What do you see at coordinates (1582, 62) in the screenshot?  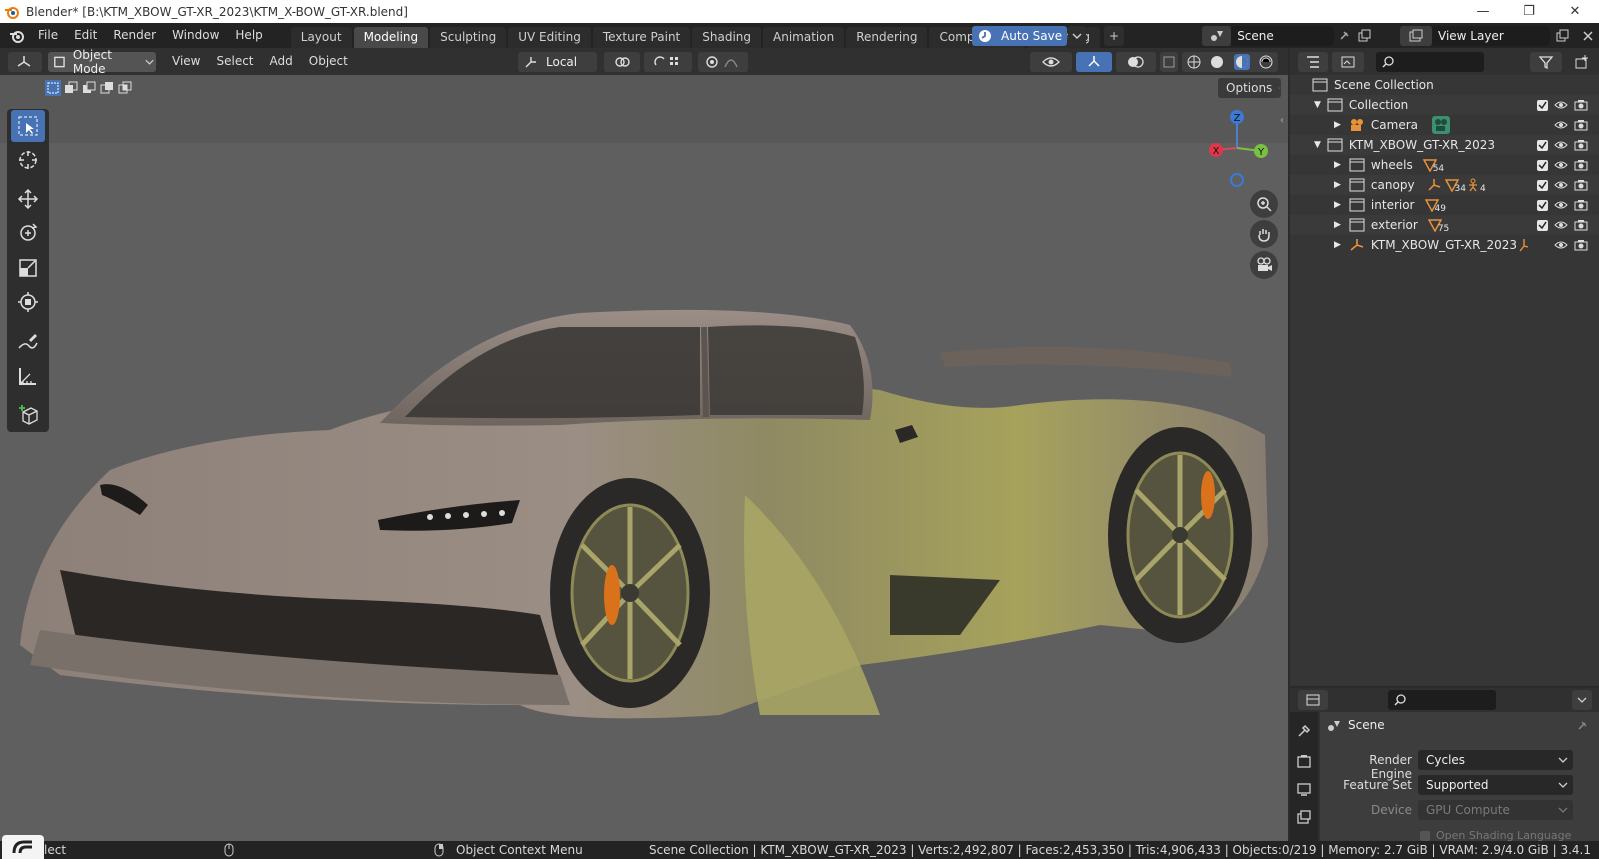 I see `new-collection-icon` at bounding box center [1582, 62].